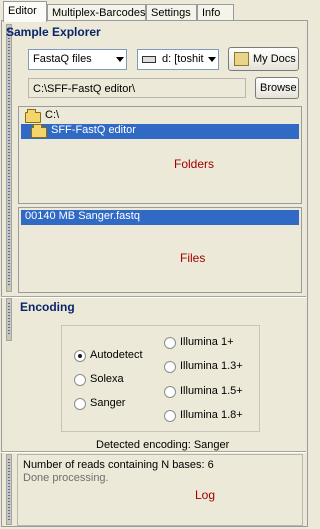 This screenshot has height=529, width=320. What do you see at coordinates (211, 391) in the screenshot?
I see `radio-illumina-1-5-label: Illumina 1.5+` at bounding box center [211, 391].